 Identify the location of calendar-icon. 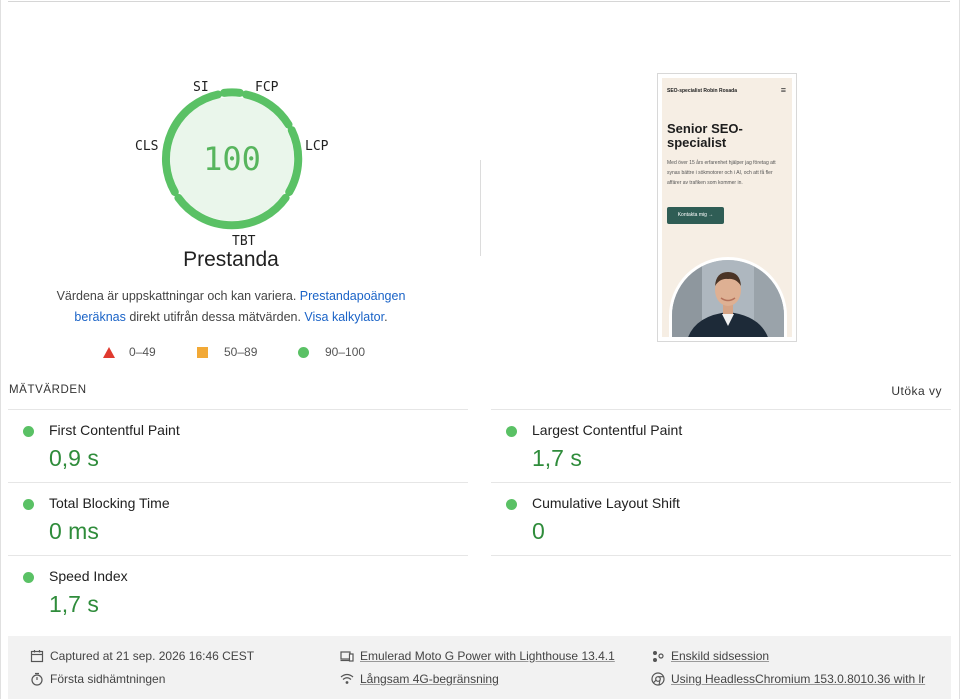
(37, 656).